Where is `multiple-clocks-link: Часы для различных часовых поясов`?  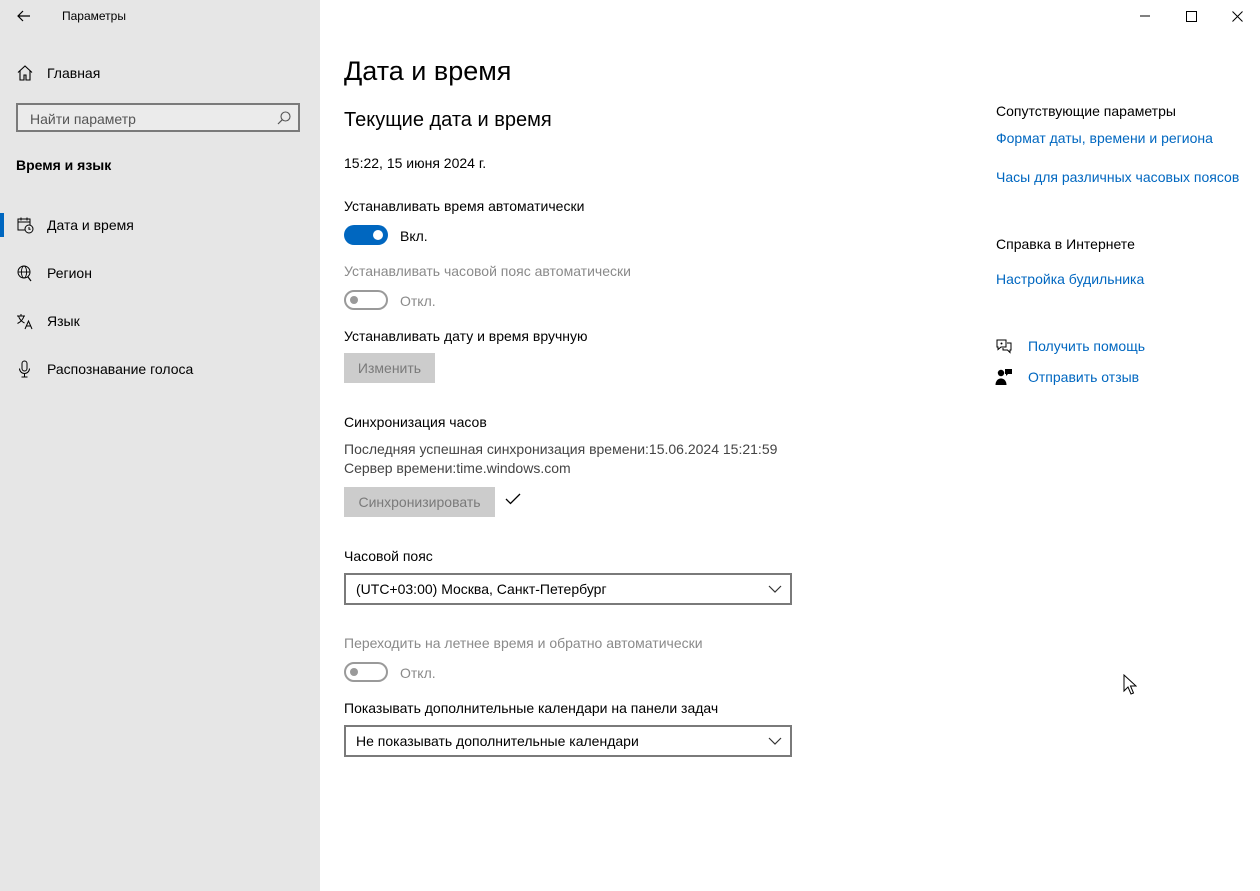 multiple-clocks-link: Часы для различных часовых поясов is located at coordinates (1117, 177).